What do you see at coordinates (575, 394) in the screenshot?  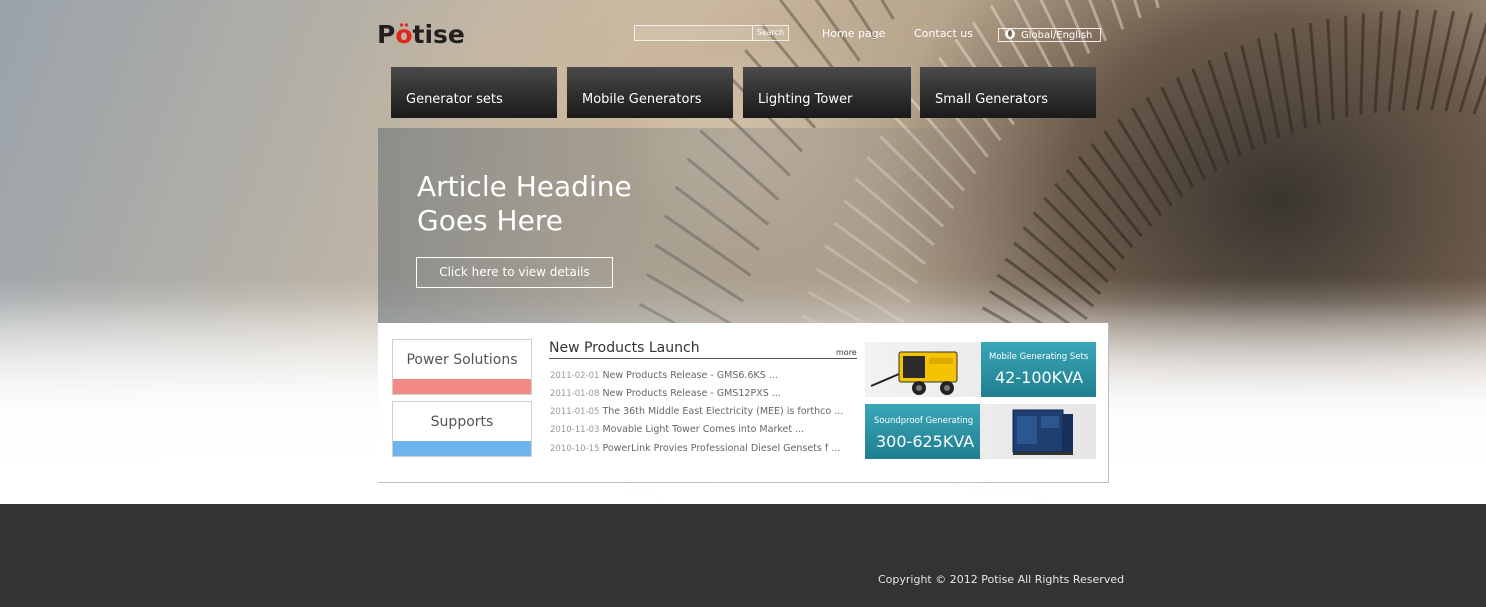 I see `news-date: 2011-01-08` at bounding box center [575, 394].